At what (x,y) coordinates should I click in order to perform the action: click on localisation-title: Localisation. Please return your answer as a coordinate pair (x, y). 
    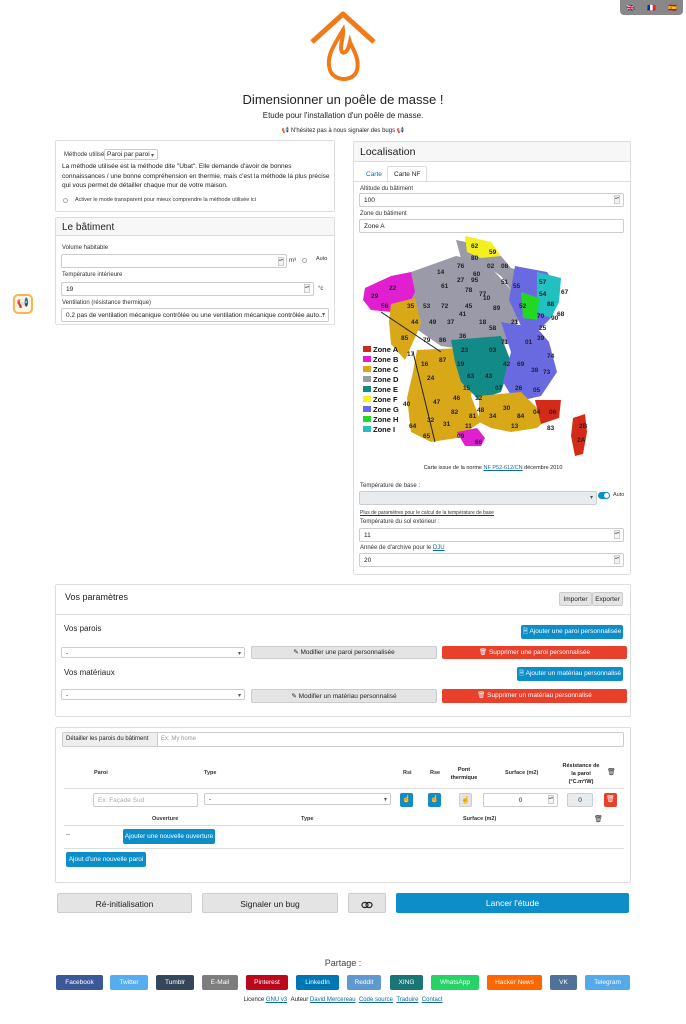
    Looking at the image, I should click on (492, 152).